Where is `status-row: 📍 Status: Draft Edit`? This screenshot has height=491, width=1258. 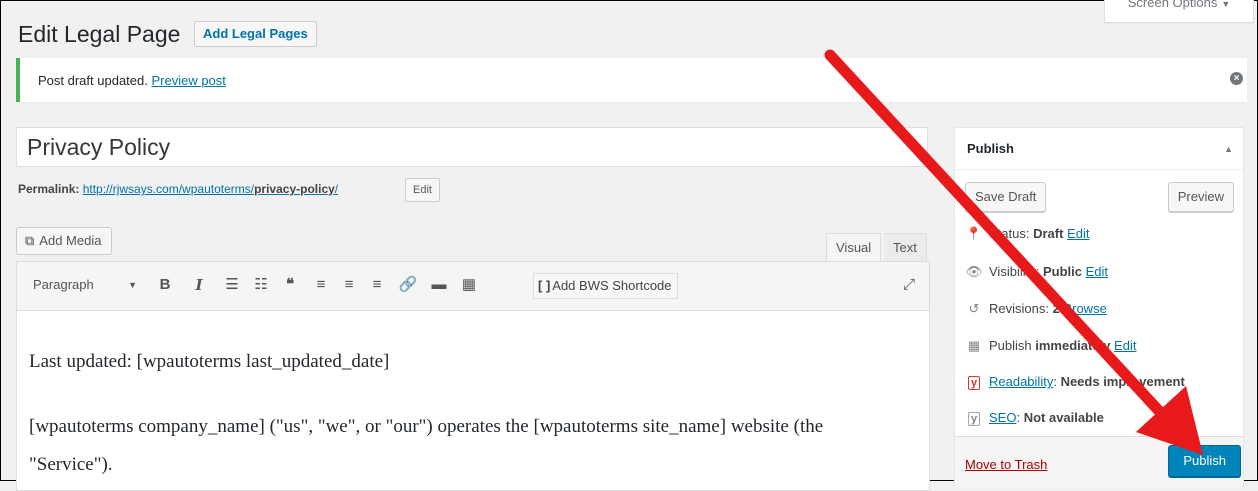
status-row: 📍 Status: Draft Edit is located at coordinates (1027, 234).